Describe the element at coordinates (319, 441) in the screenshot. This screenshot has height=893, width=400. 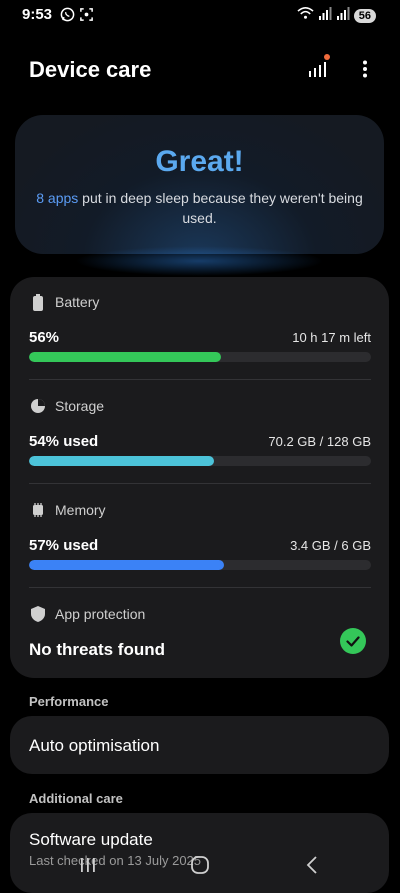
I see `storage-usage: 70.2 GB / 128 GB` at that location.